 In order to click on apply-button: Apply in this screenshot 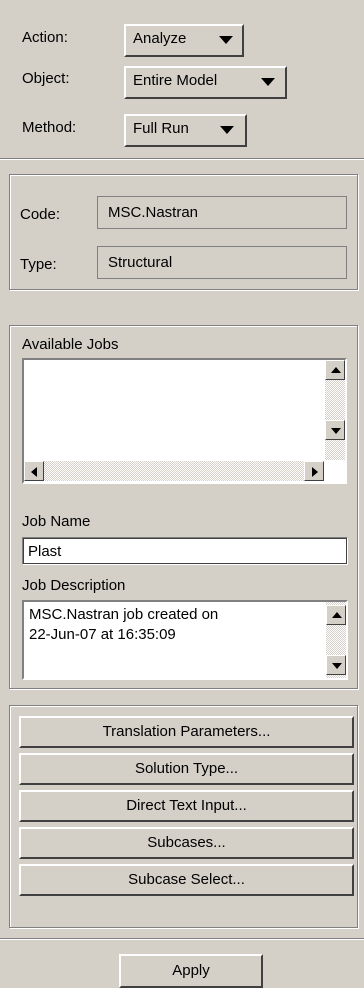, I will do `click(191, 971)`.